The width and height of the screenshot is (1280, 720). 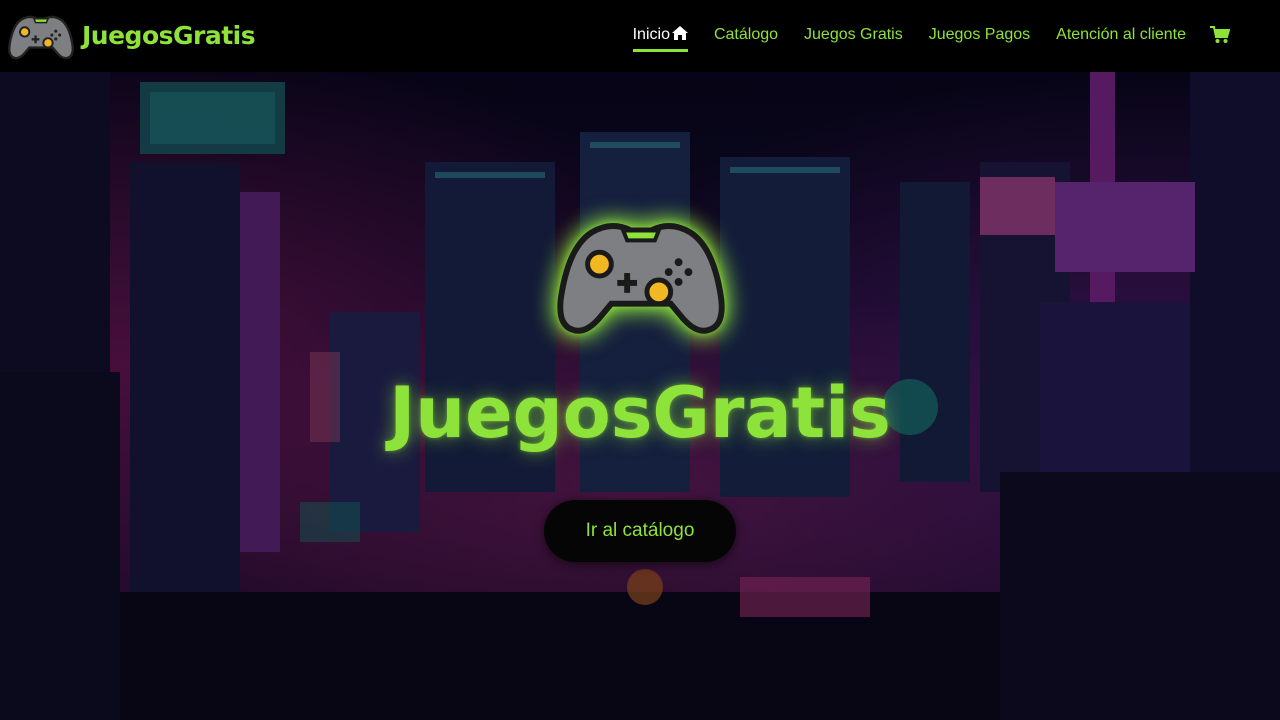 I want to click on nav-item-juegos-pagos: Juegos Pagos, so click(x=979, y=37).